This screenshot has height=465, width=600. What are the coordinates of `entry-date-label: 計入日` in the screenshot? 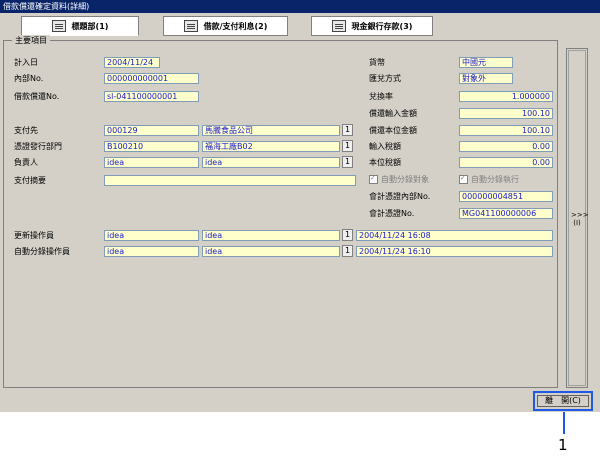 It's located at (26, 62).